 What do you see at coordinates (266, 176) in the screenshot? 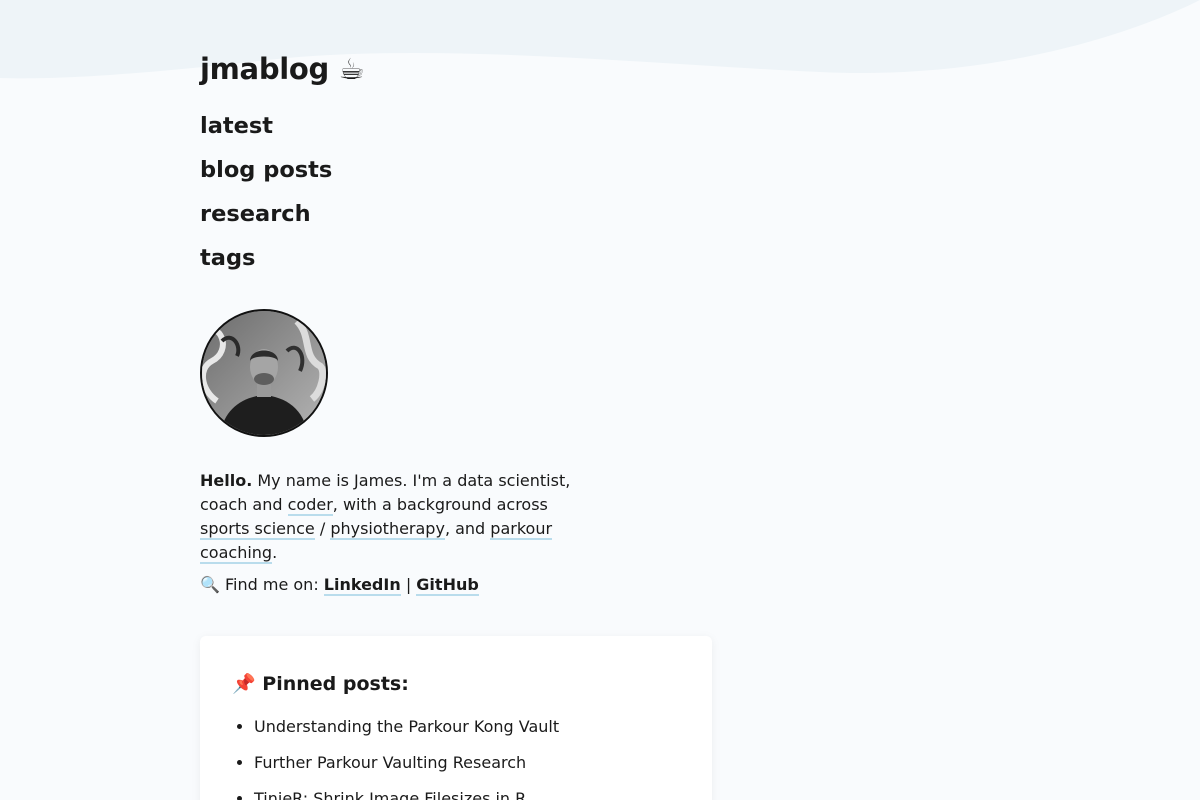
I see `nav-blog-posts: blog posts` at bounding box center [266, 176].